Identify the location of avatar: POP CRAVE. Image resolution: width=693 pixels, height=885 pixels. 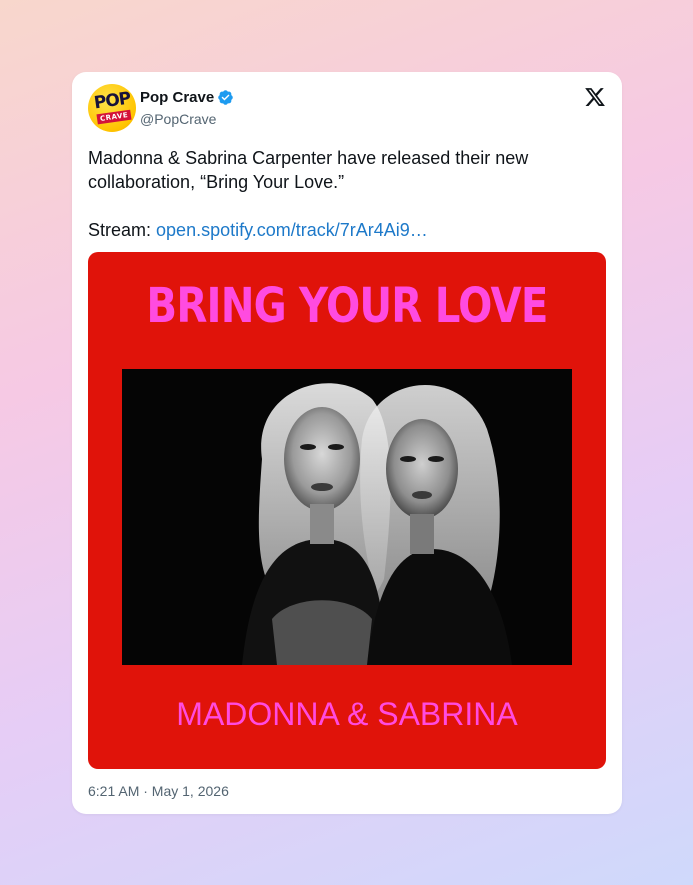
(112, 108).